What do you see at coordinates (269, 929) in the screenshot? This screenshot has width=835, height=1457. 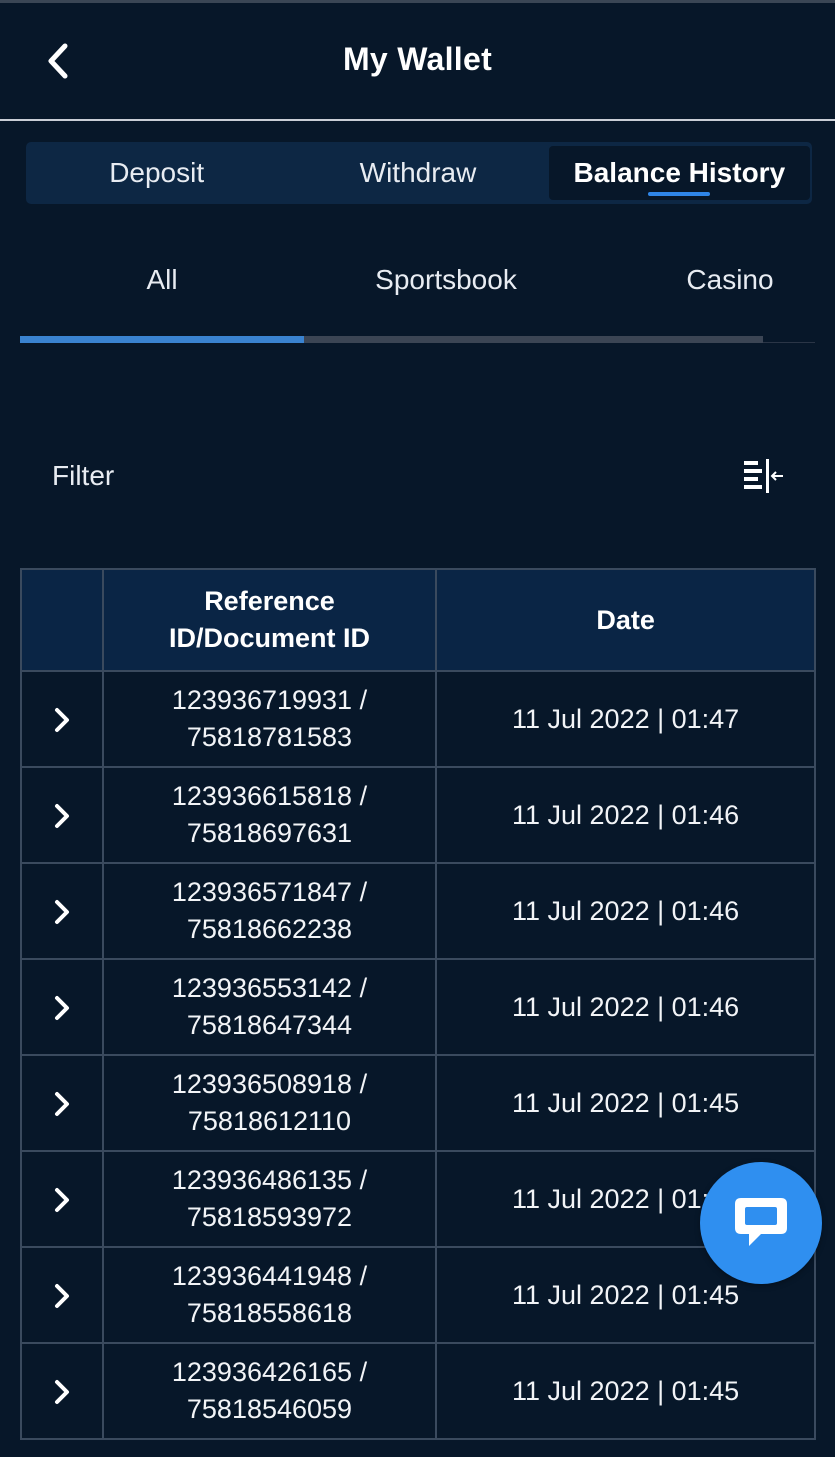 I see `document-id: 75818662238` at bounding box center [269, 929].